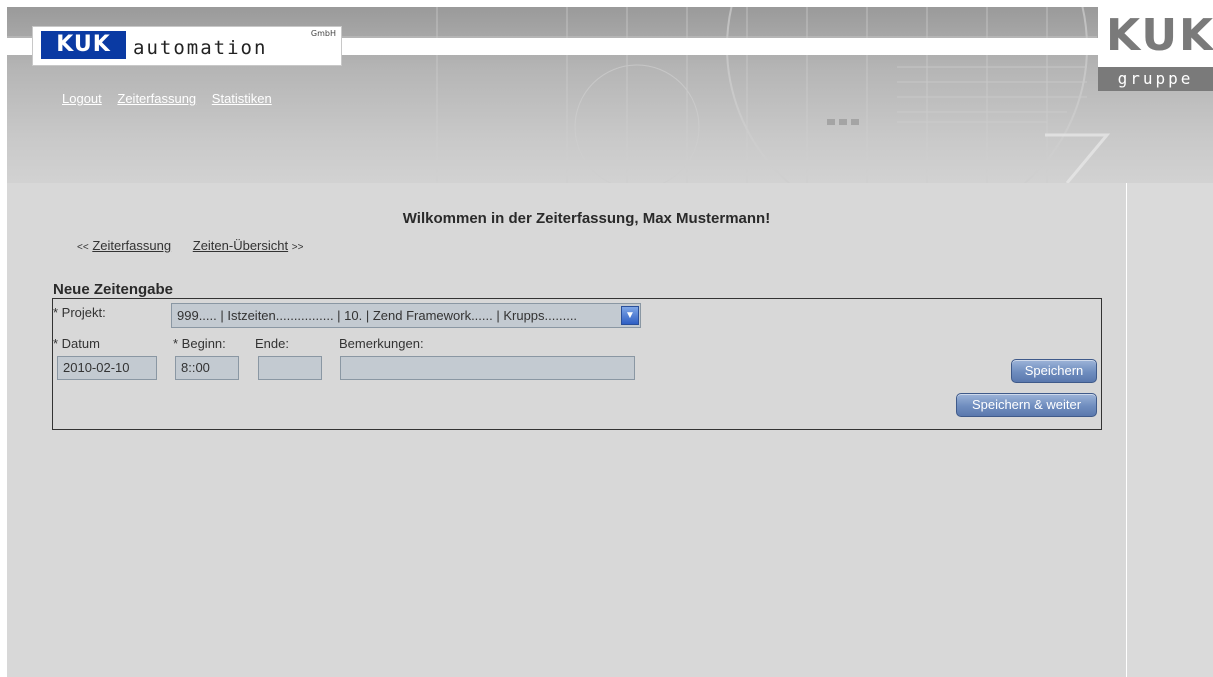  What do you see at coordinates (82, 98) in the screenshot?
I see `nav-logout: Logout` at bounding box center [82, 98].